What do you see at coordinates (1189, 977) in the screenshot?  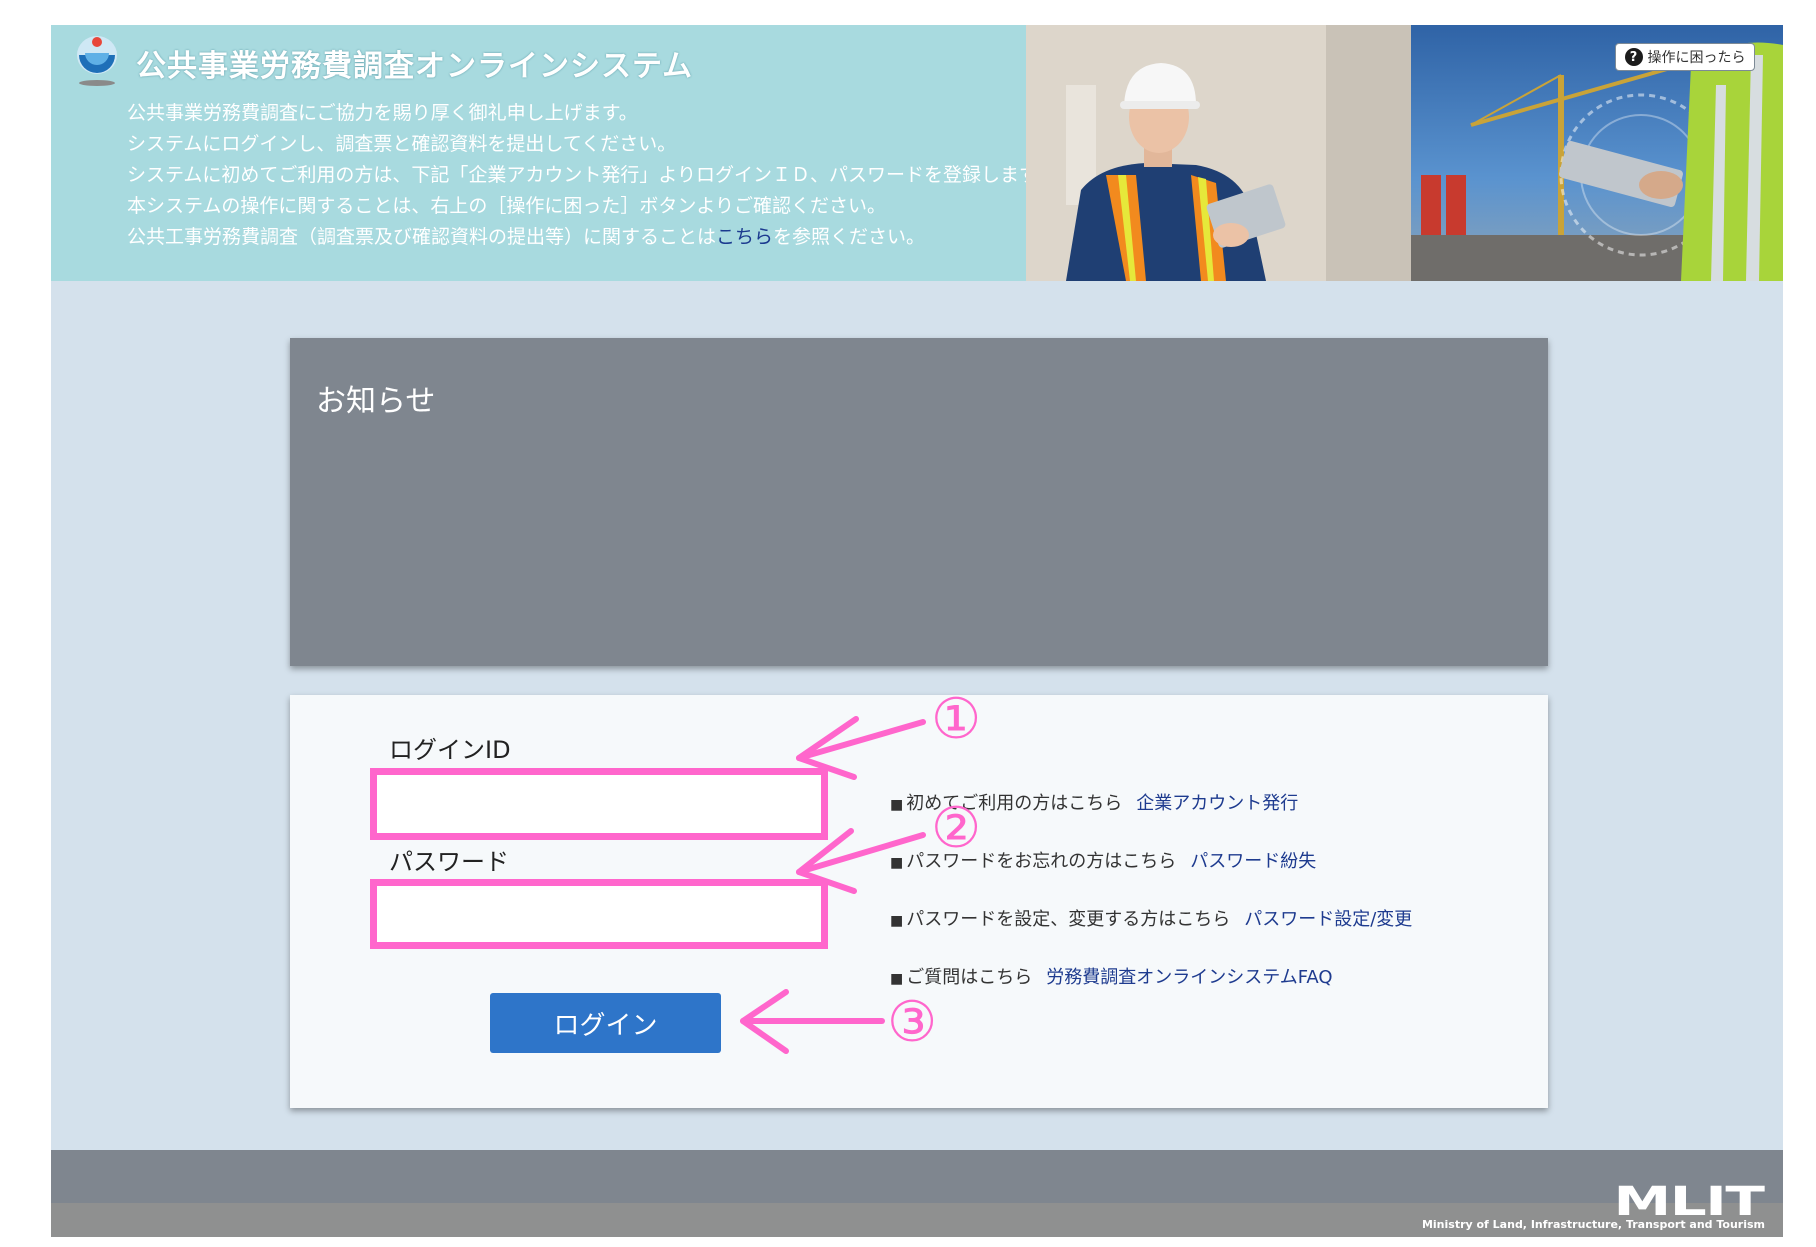 I see `faq-link: 労務費調査オンラインシステムFAQ` at bounding box center [1189, 977].